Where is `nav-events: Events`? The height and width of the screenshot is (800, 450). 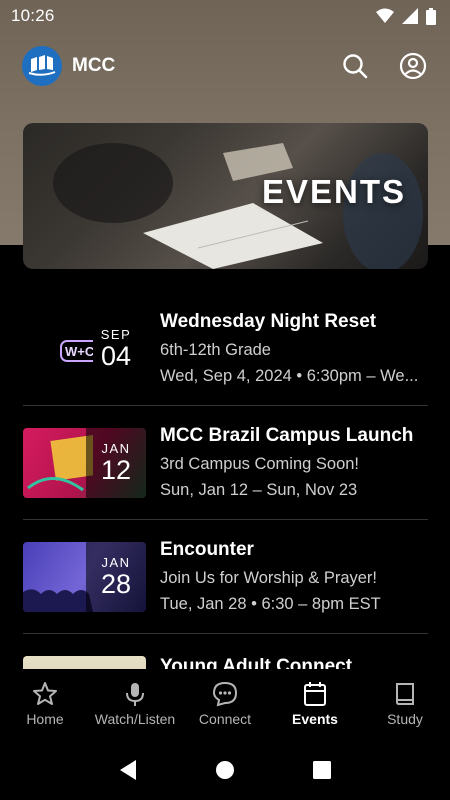 nav-events: Events is located at coordinates (315, 704).